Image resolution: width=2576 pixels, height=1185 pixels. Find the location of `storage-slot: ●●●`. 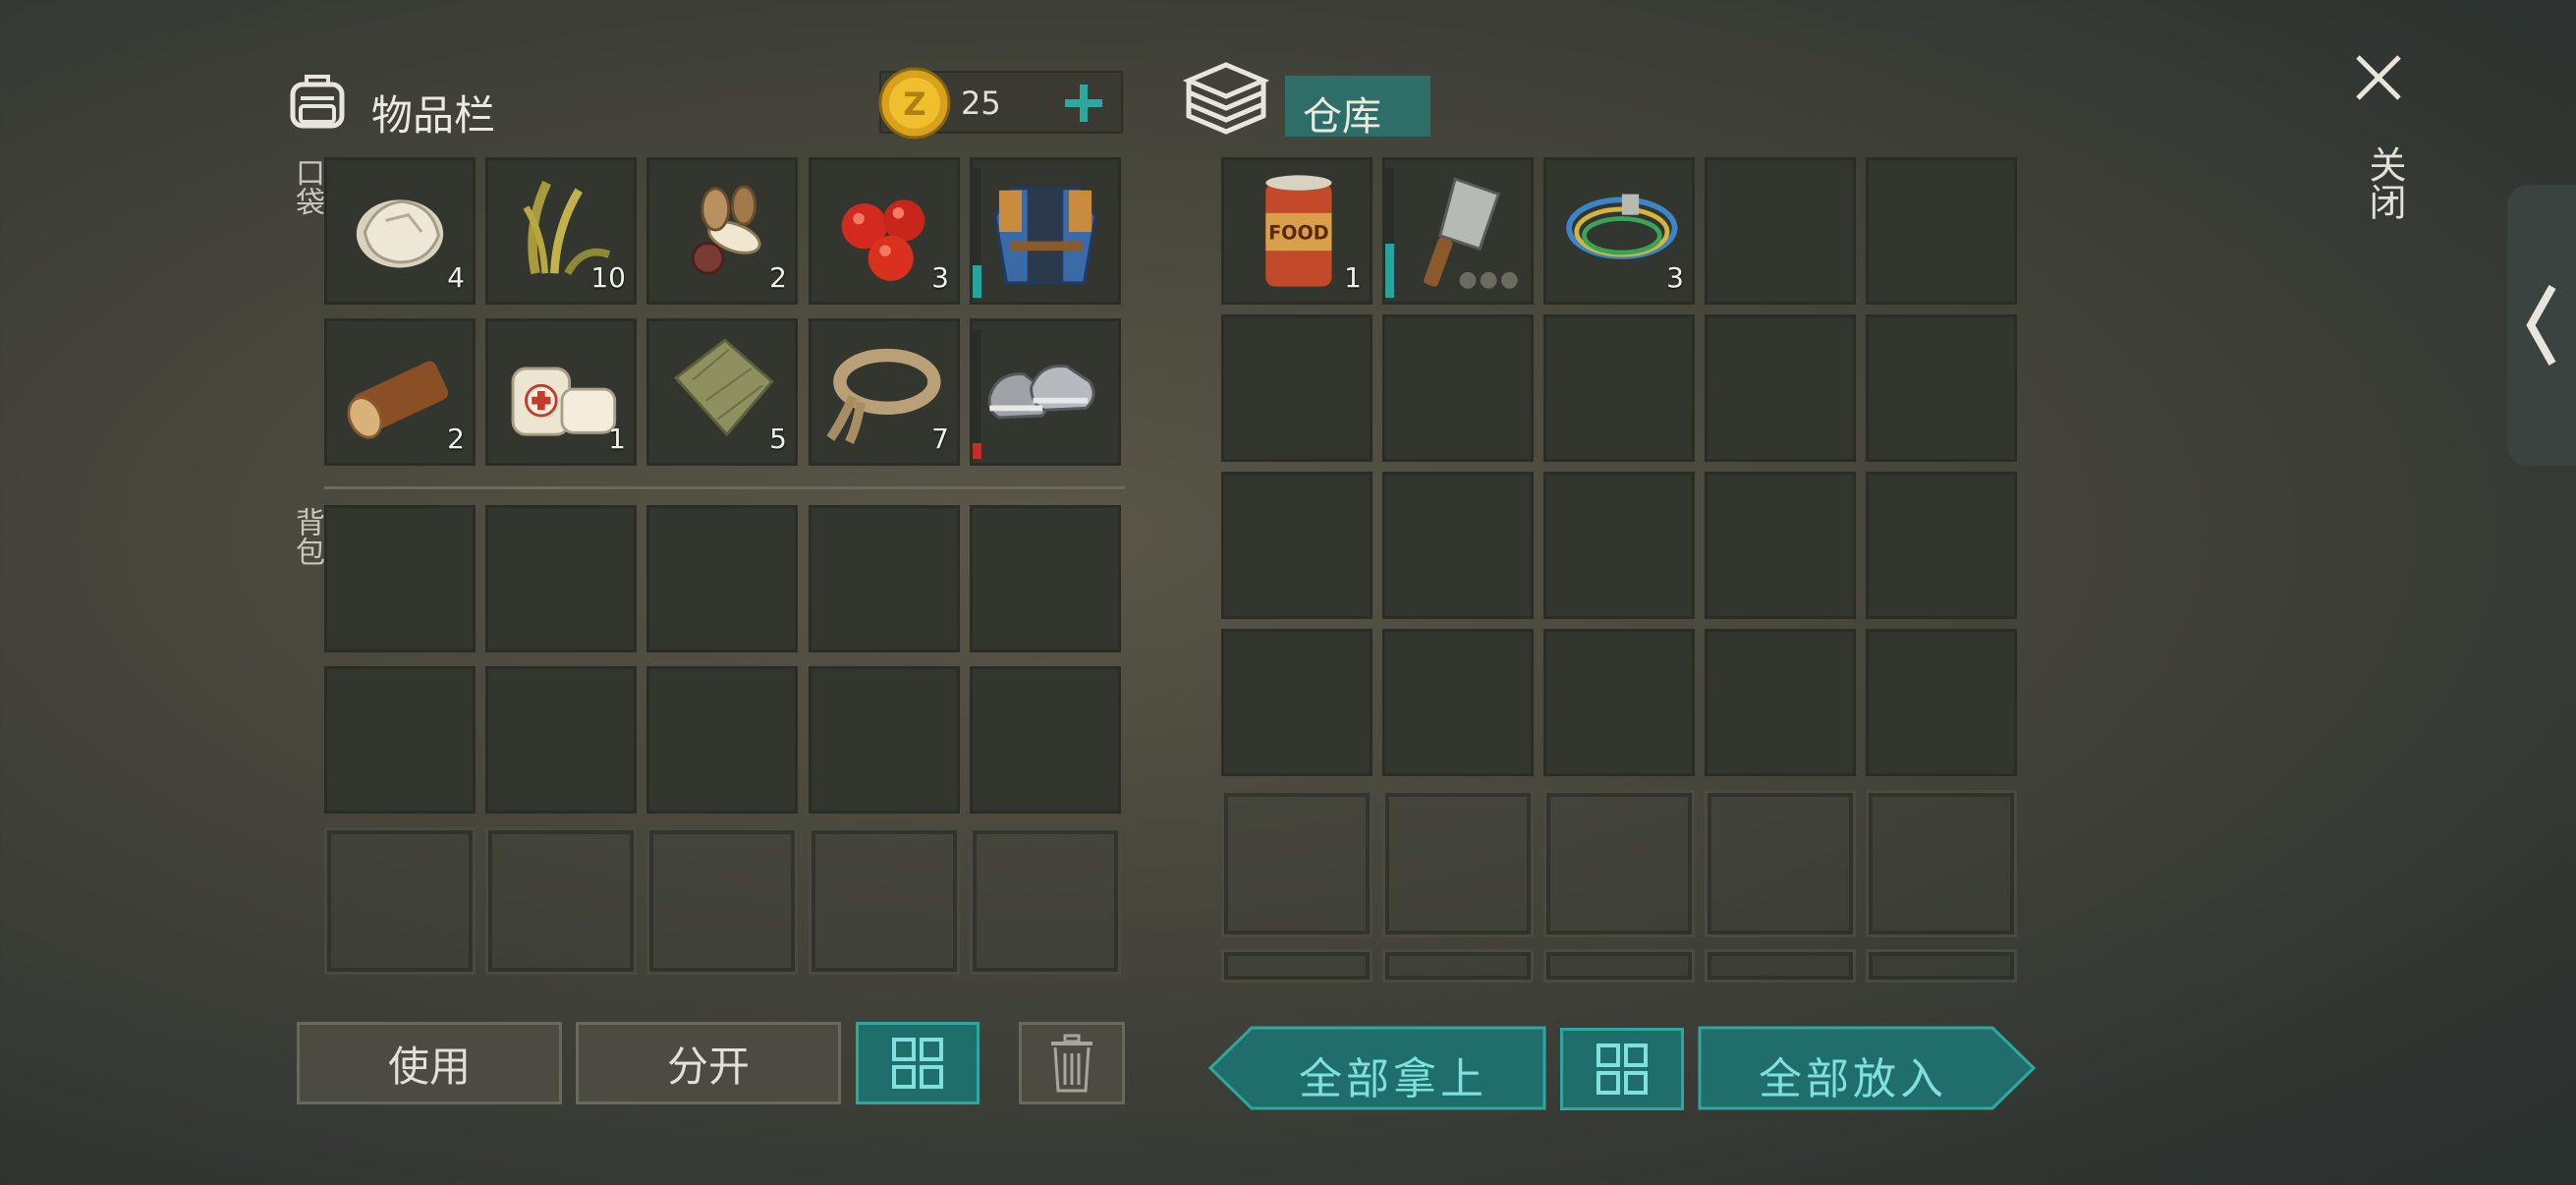

storage-slot: ●●● is located at coordinates (1458, 231).